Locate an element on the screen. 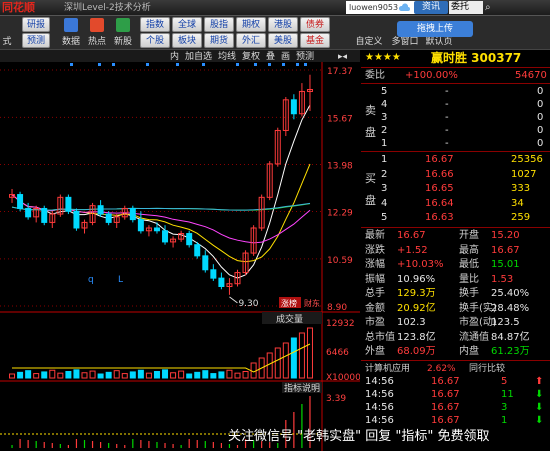 This screenshot has height=451, width=550. options-button: 期权 is located at coordinates (251, 24).